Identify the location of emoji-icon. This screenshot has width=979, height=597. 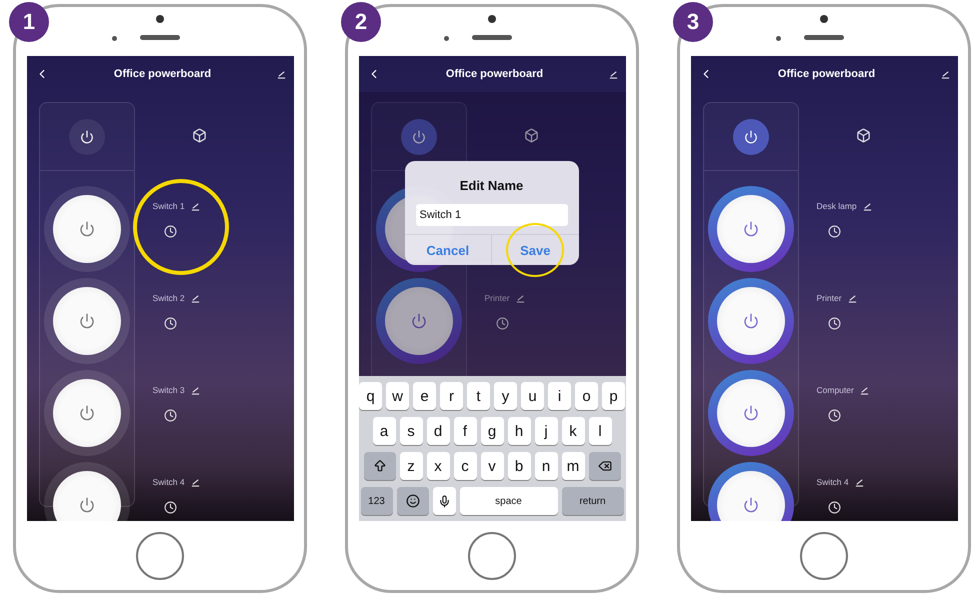
(413, 501).